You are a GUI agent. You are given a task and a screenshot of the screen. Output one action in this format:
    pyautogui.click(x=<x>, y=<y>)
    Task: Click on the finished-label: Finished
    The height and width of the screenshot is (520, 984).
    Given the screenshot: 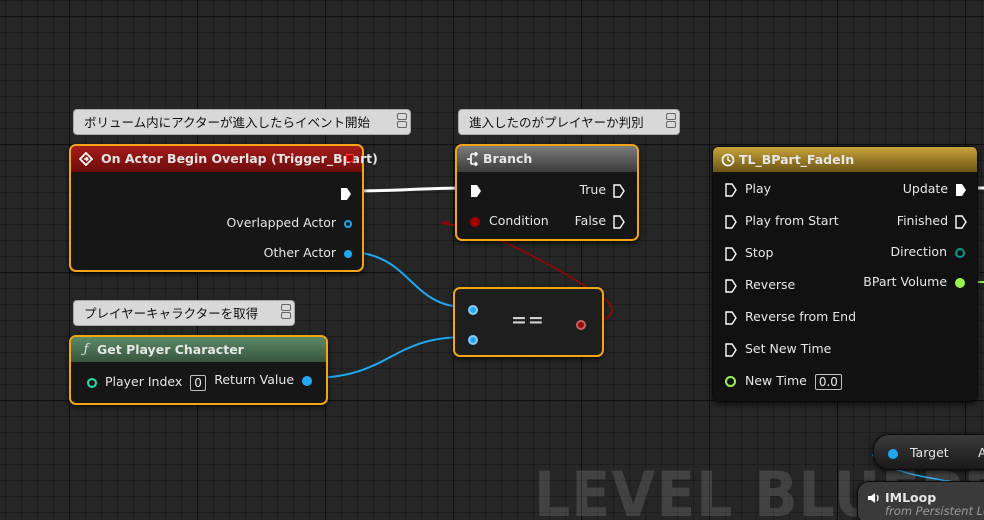 What is the action you would take?
    pyautogui.click(x=922, y=220)
    